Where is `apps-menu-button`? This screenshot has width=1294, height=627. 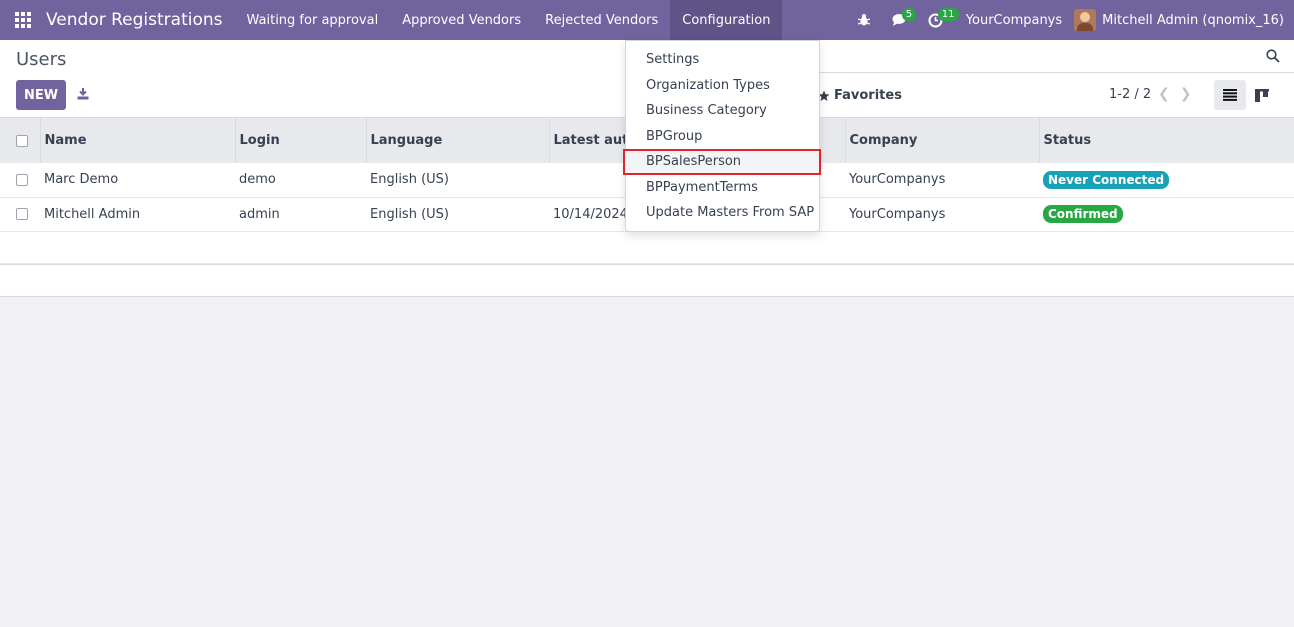 apps-menu-button is located at coordinates (23, 20).